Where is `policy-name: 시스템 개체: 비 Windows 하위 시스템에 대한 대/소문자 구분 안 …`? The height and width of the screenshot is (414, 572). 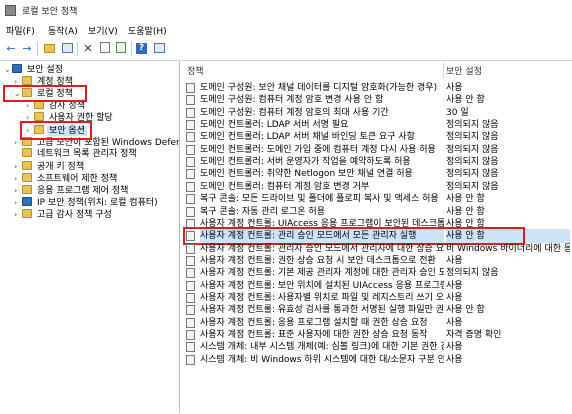
policy-name: 시스템 개체: 비 Windows 하위 시스템에 대한 대/소문자 구분 안 … is located at coordinates (322, 359).